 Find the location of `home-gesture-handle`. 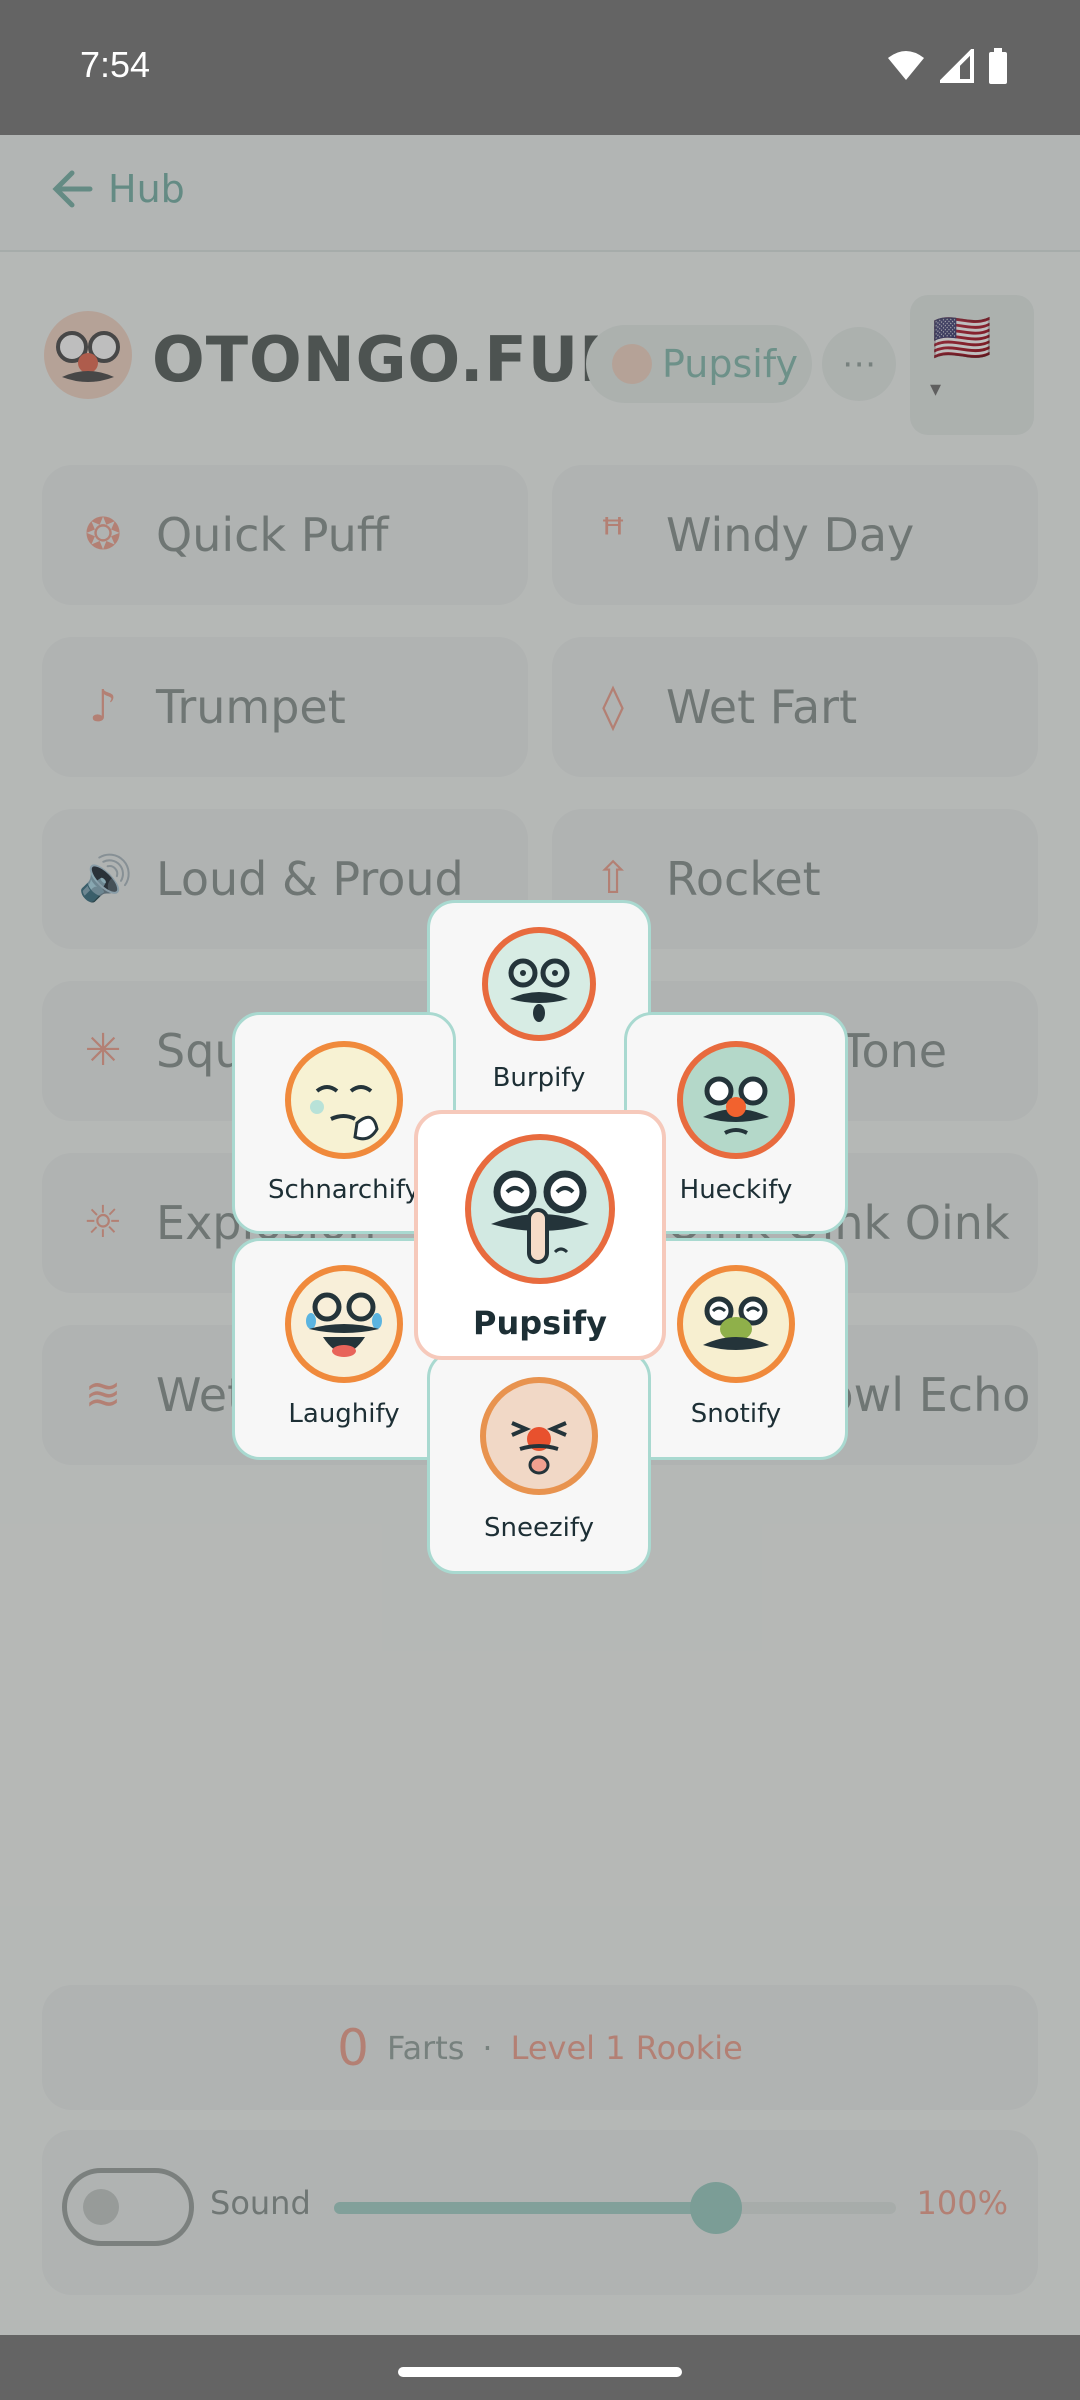

home-gesture-handle is located at coordinates (540, 2372).